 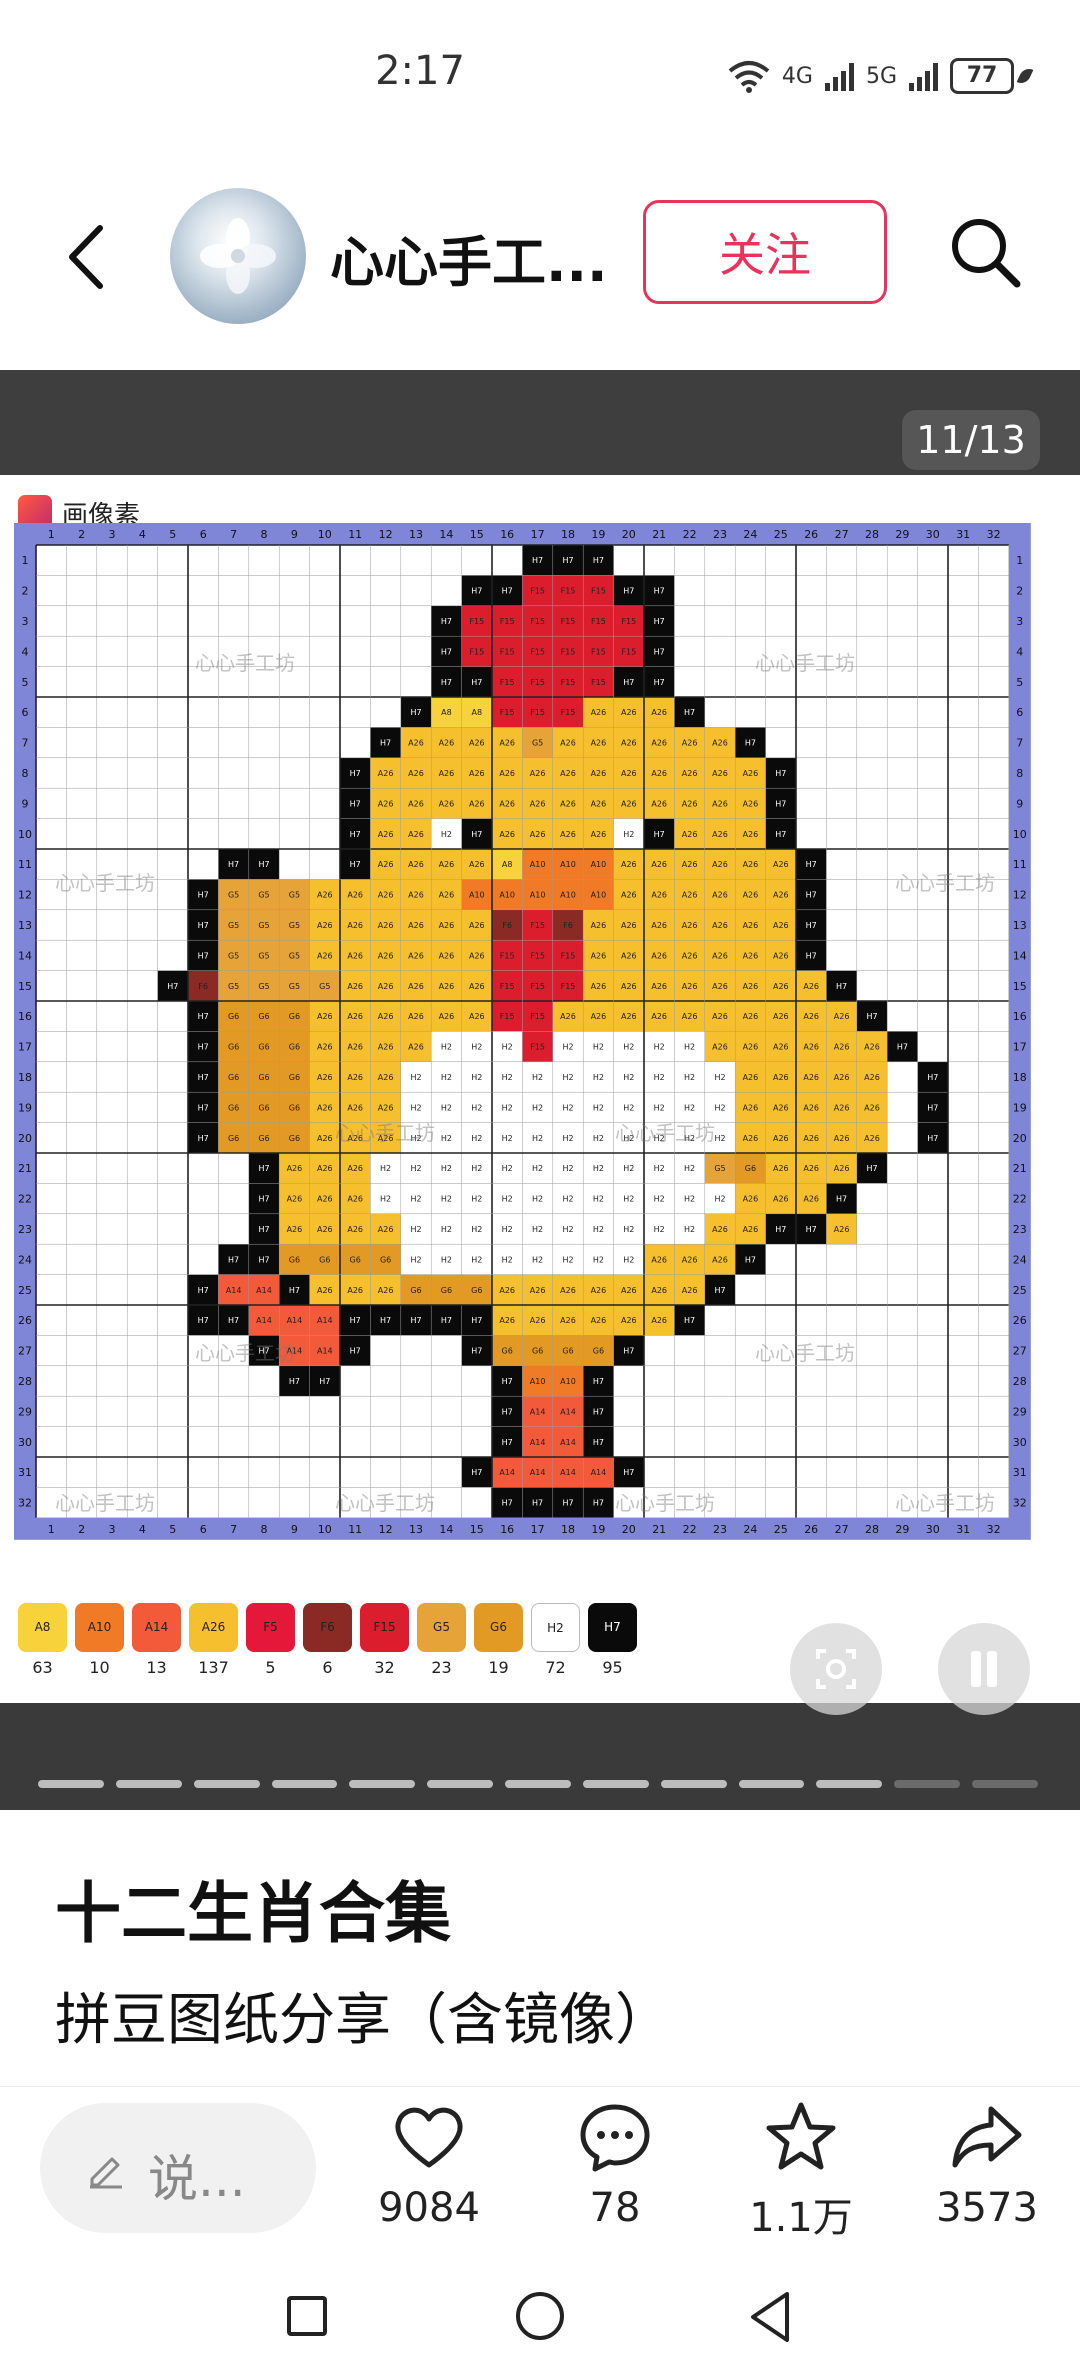 What do you see at coordinates (327, 1667) in the screenshot?
I see `swatch-count: 6` at bounding box center [327, 1667].